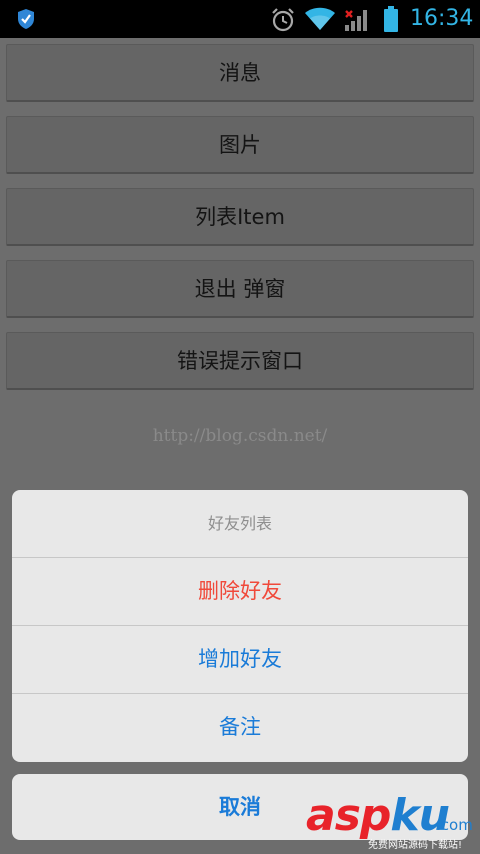  I want to click on logo-wordmark: aspku, so click(378, 815).